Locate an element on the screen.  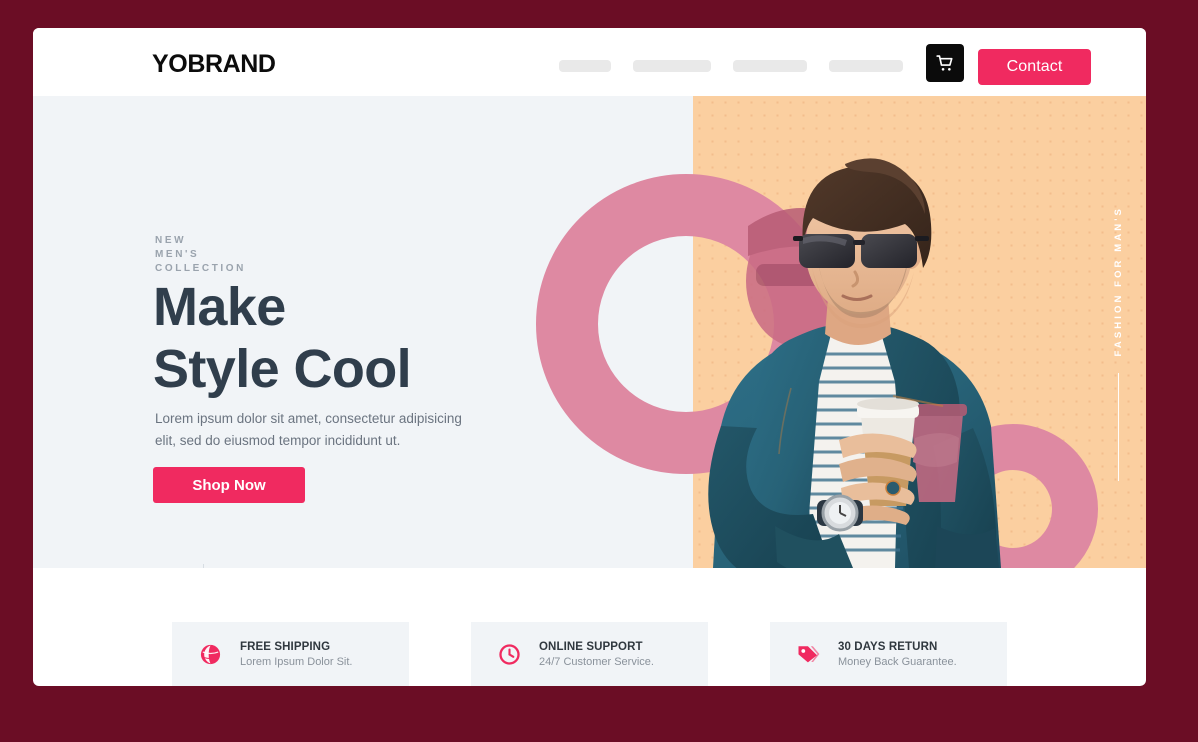
feature-card-online-support: ONLINE SUPPORT 24/7 Customer Service. is located at coordinates (589, 654).